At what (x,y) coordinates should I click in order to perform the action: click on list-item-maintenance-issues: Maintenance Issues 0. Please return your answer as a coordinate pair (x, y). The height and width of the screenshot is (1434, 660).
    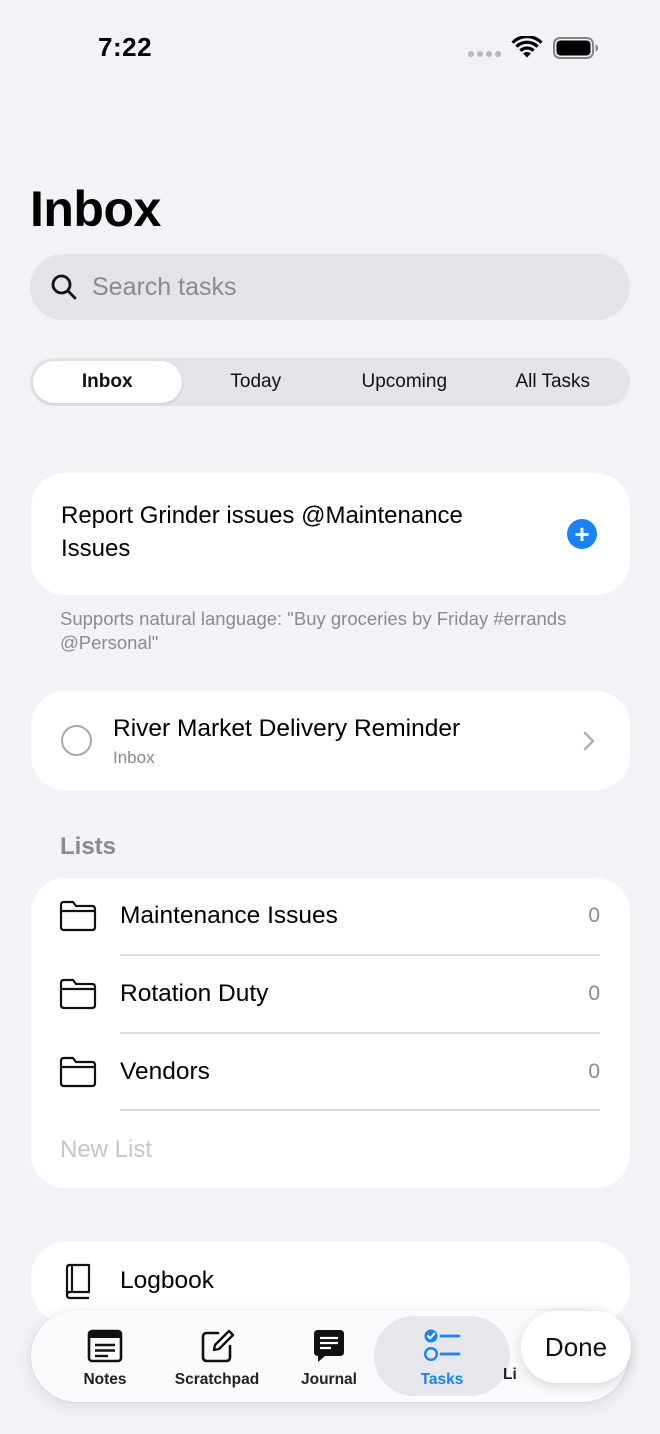
    Looking at the image, I should click on (330, 917).